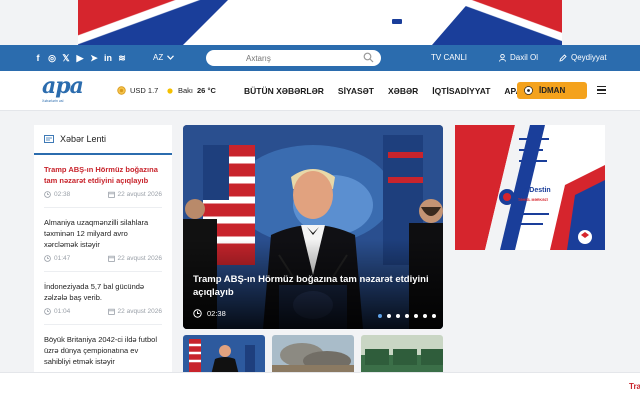 The width and height of the screenshot is (640, 400). What do you see at coordinates (502, 57) in the screenshot?
I see `user-icon` at bounding box center [502, 57].